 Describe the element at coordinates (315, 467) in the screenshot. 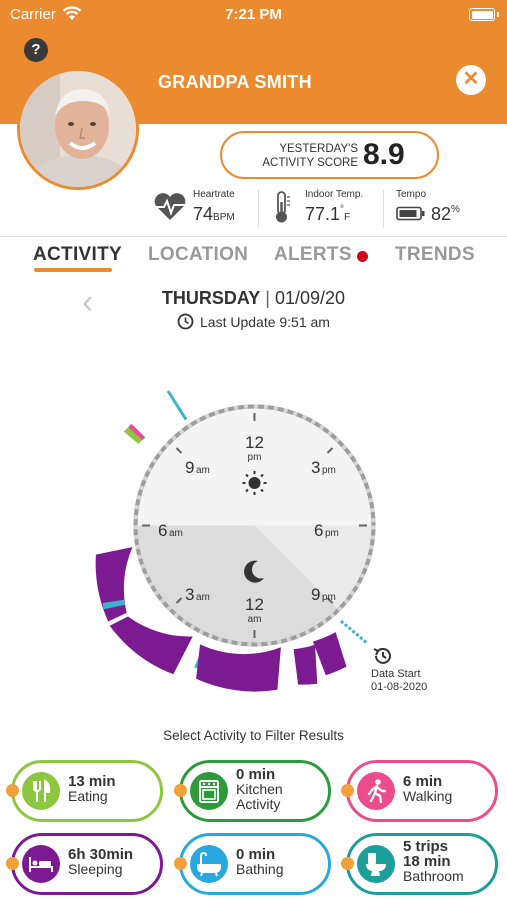

I see `hour-label-3pm: 3` at that location.